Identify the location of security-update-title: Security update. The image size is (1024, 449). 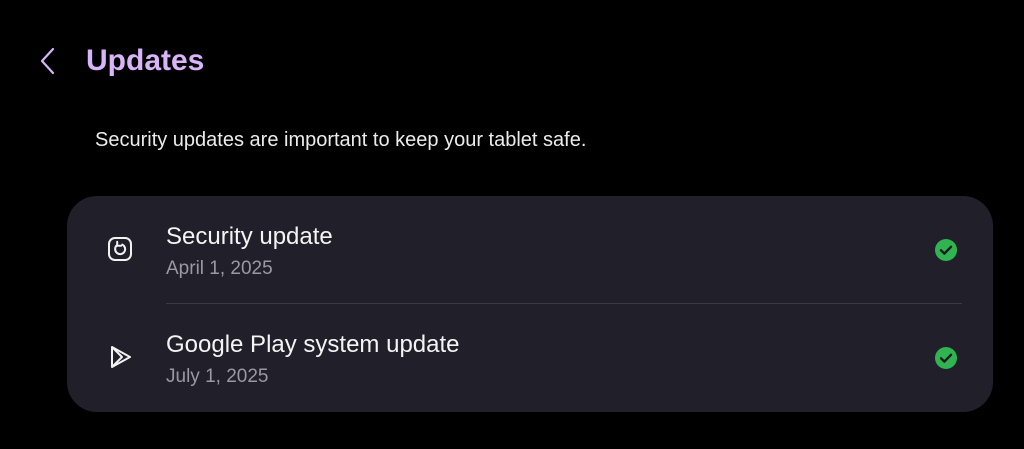
(249, 236).